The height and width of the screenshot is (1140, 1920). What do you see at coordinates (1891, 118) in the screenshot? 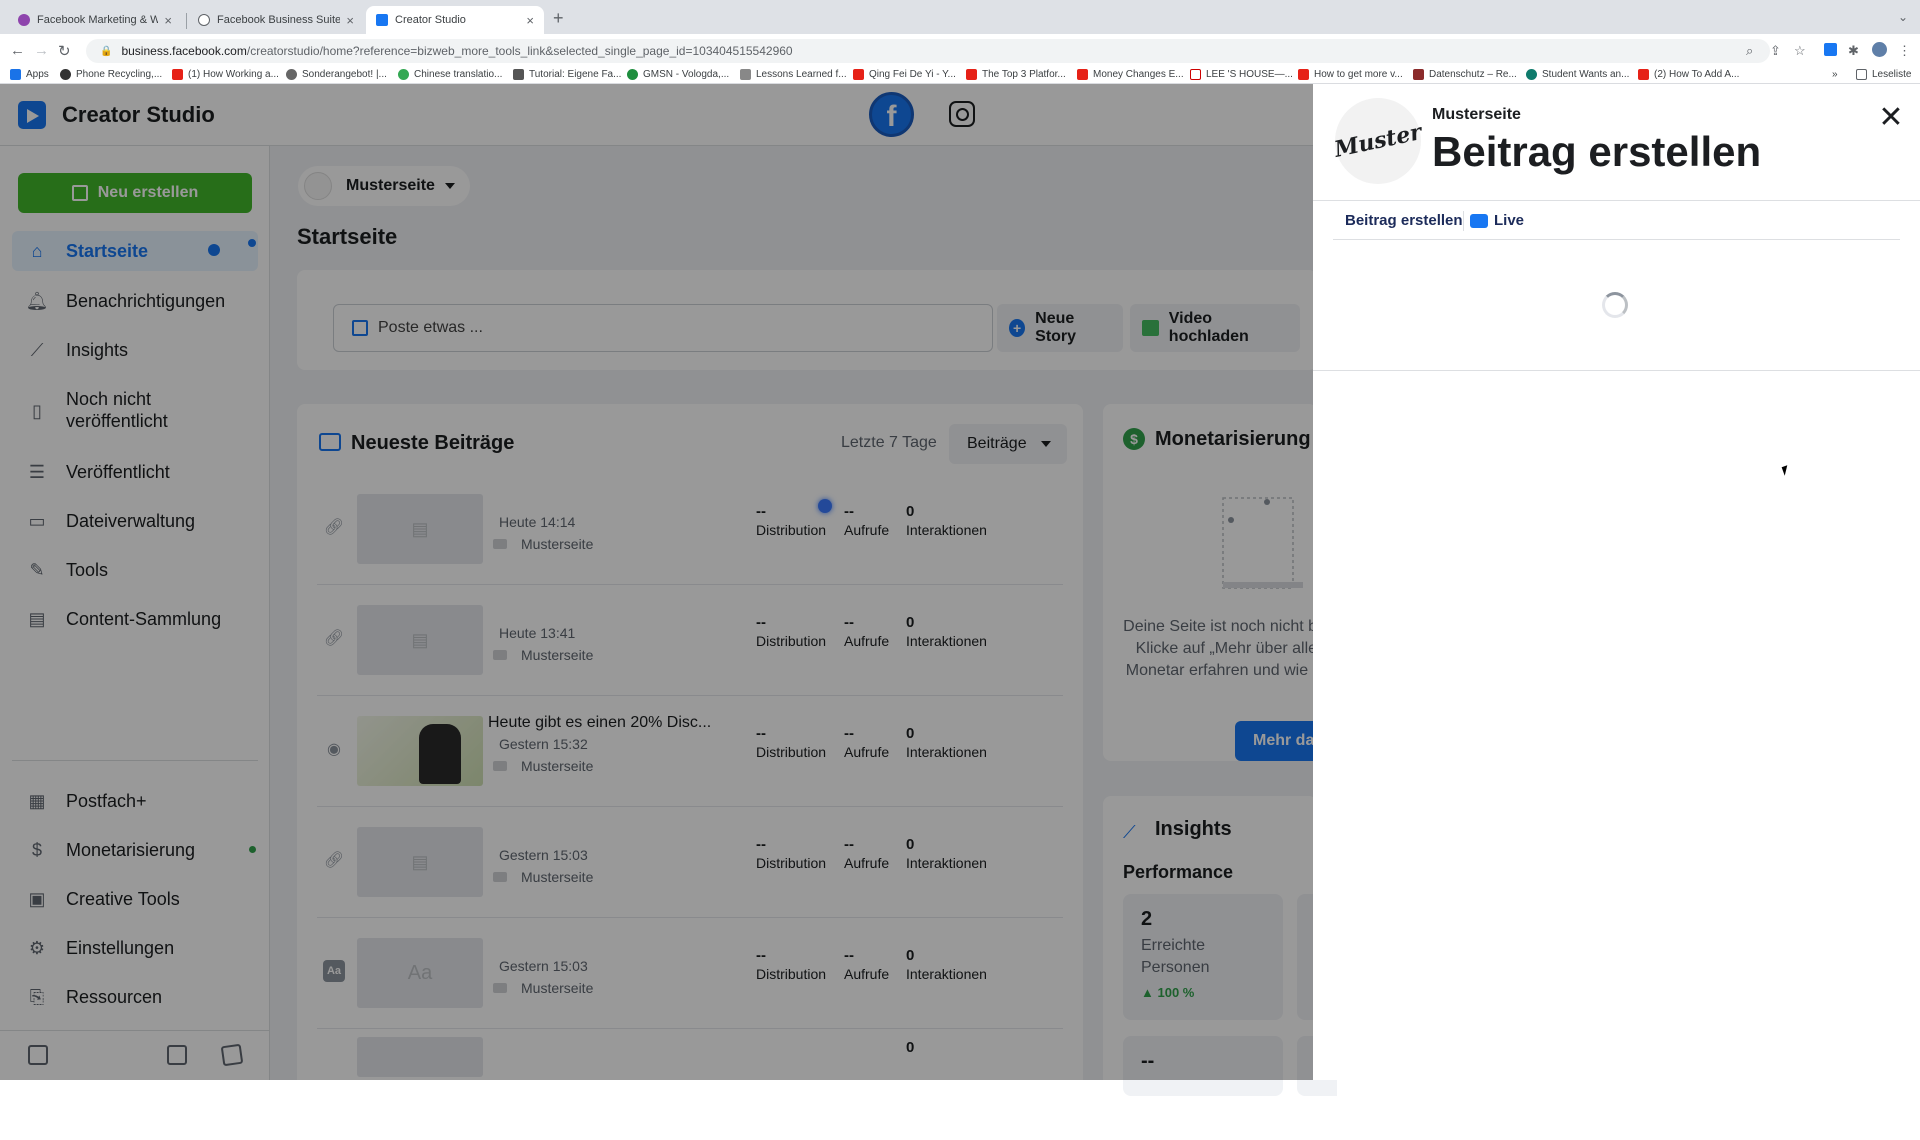
I see `close-icon: ✕` at bounding box center [1891, 118].